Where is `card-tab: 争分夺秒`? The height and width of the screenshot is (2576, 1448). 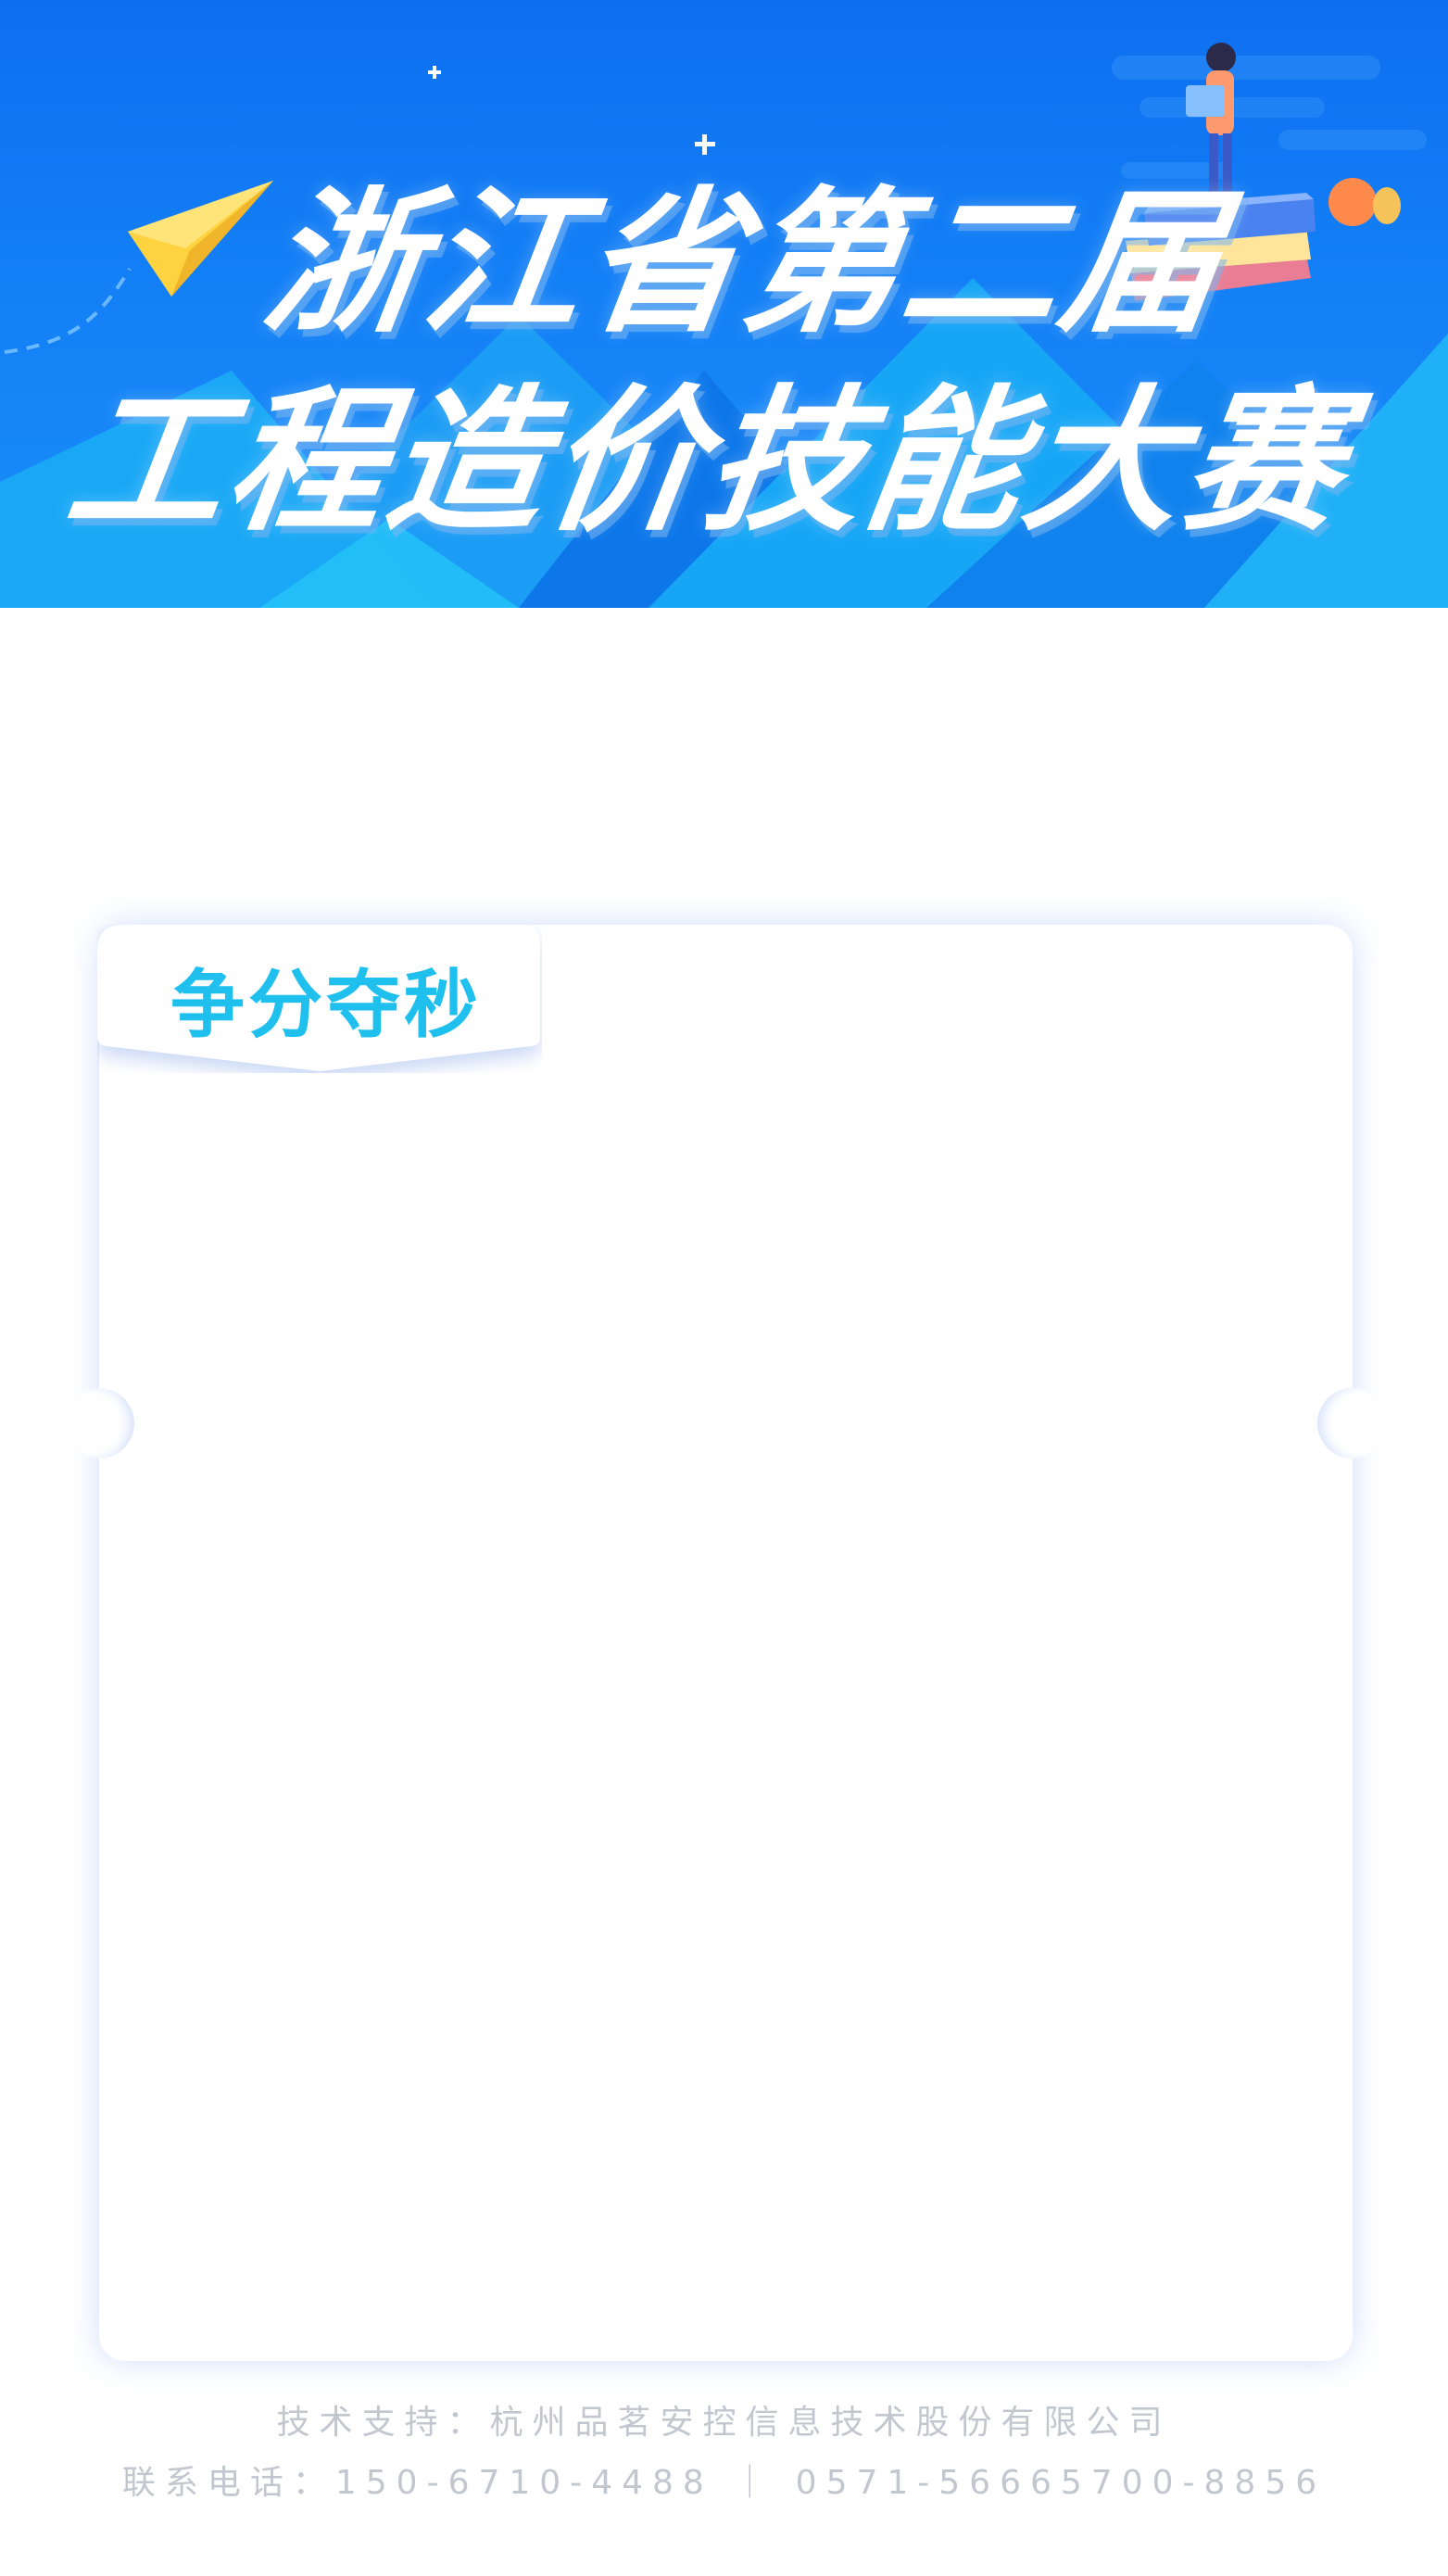 card-tab: 争分夺秒 is located at coordinates (319, 999).